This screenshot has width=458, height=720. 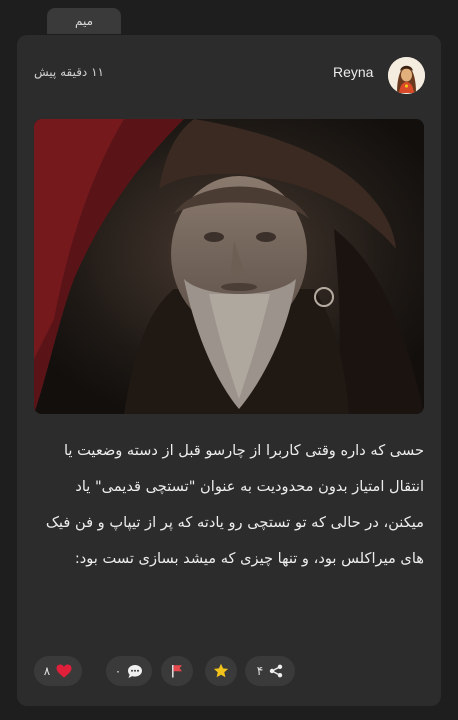 What do you see at coordinates (64, 671) in the screenshot?
I see `heart-icon` at bounding box center [64, 671].